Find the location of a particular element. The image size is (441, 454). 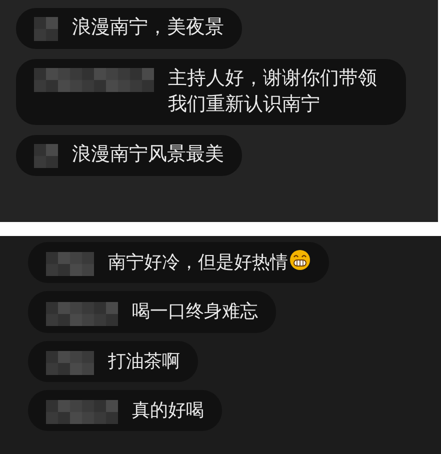

comment-text: 浪漫南宁，美夜景 is located at coordinates (148, 28).